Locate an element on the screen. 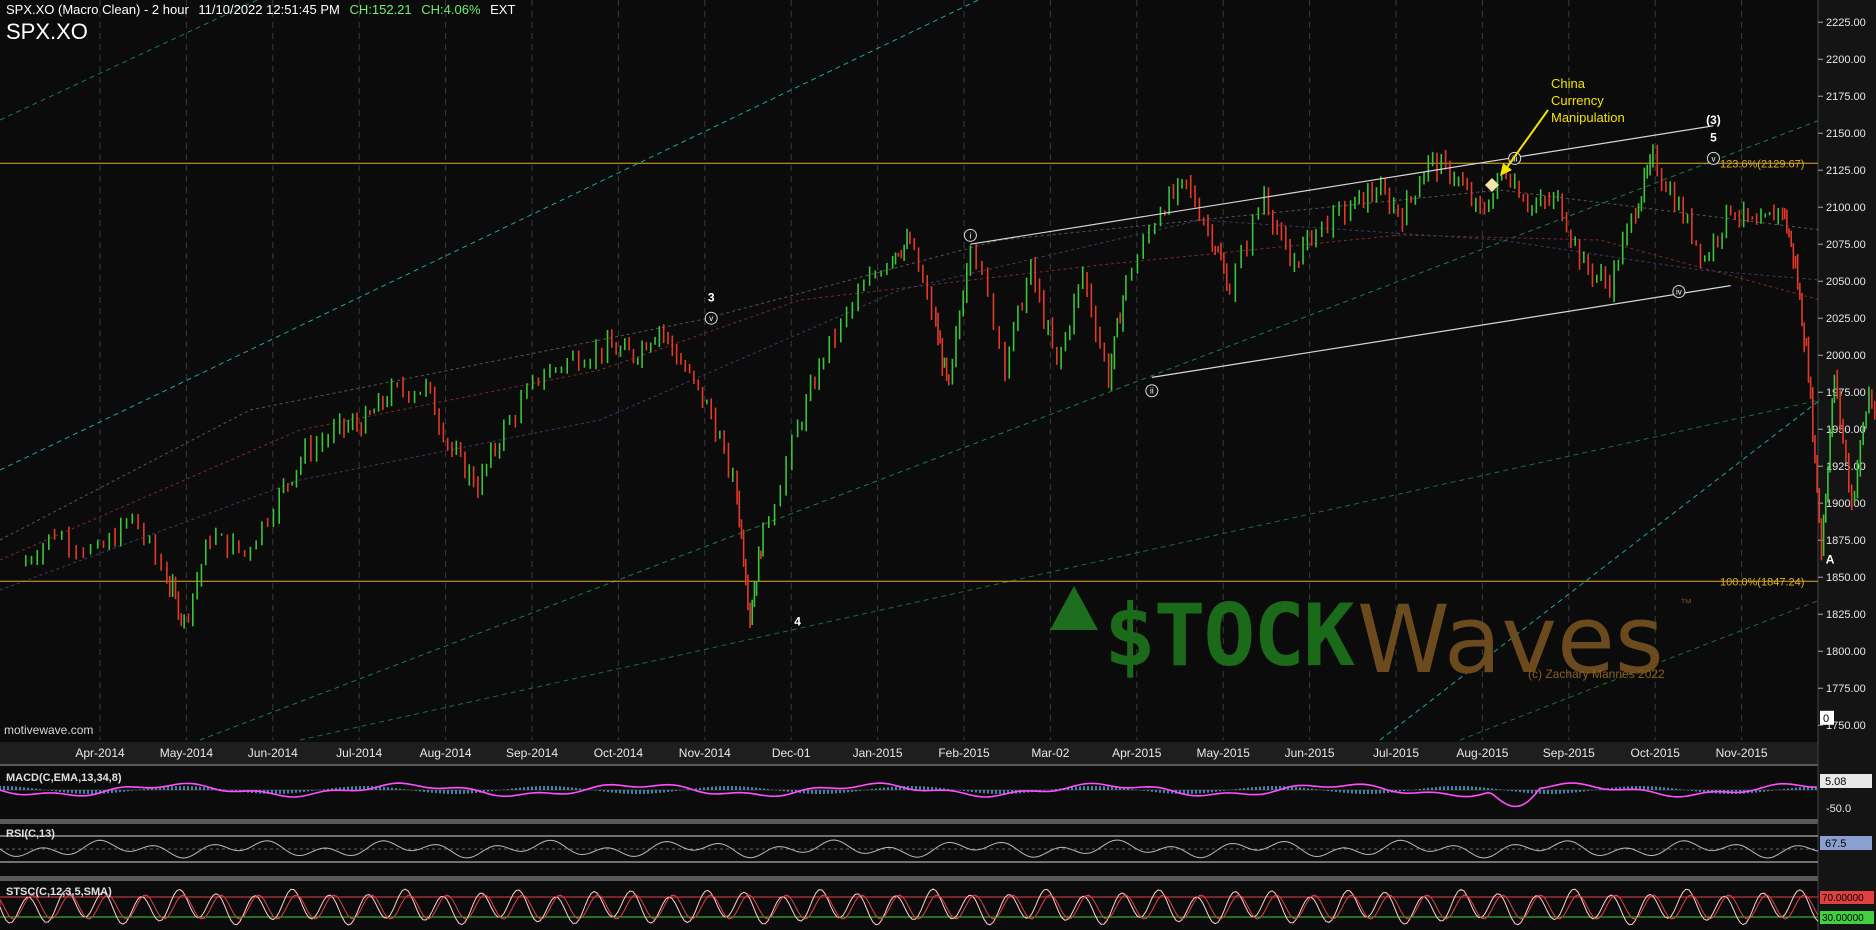 The width and height of the screenshot is (1876, 930). x-tick-label: Oct-2015 is located at coordinates (1656, 753).